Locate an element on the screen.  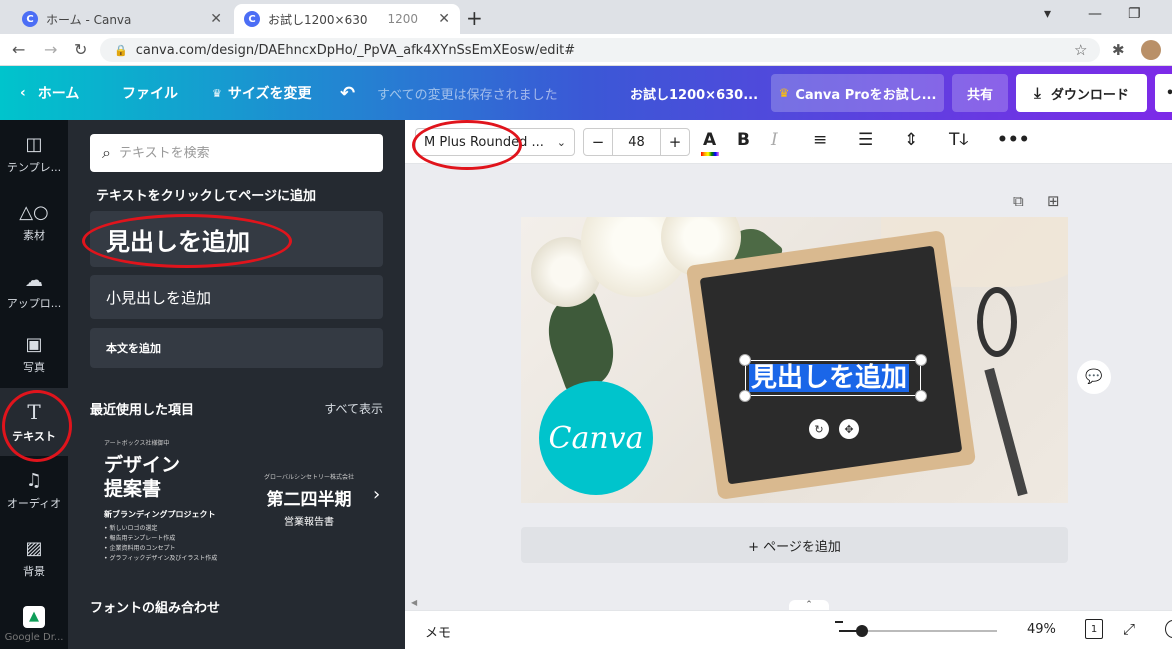
thumb-bullet: 企業資料用のコンセプト is located at coordinates (142, 548).